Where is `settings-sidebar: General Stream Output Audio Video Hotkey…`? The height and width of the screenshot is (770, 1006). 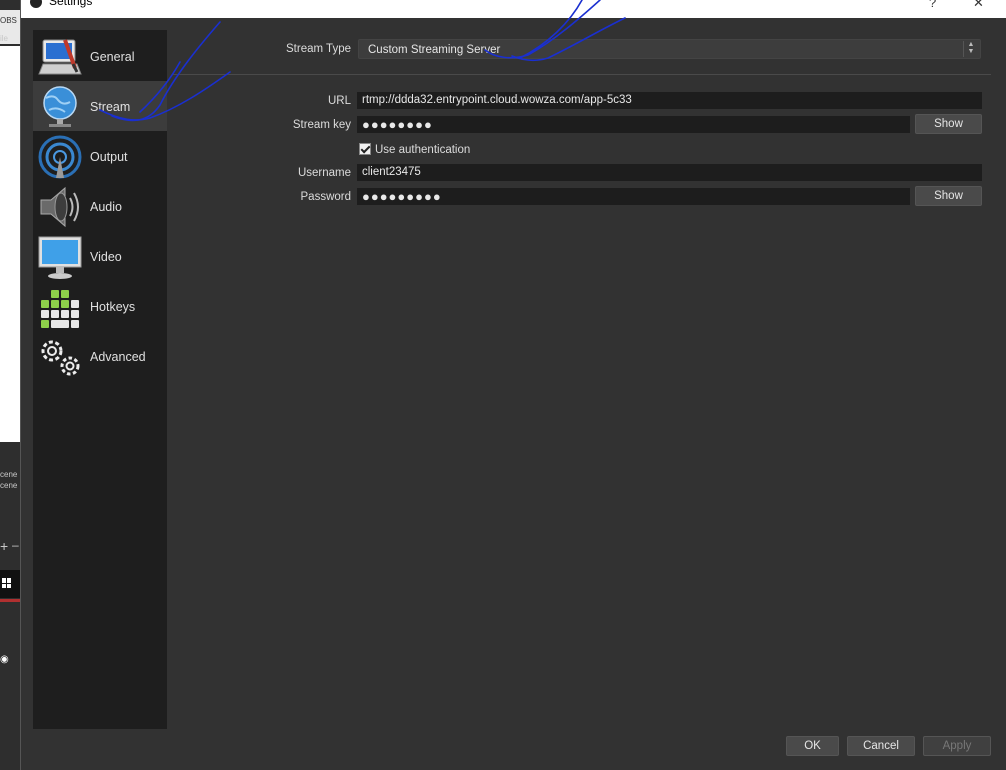 settings-sidebar: General Stream Output Audio Video Hotkey… is located at coordinates (100, 379).